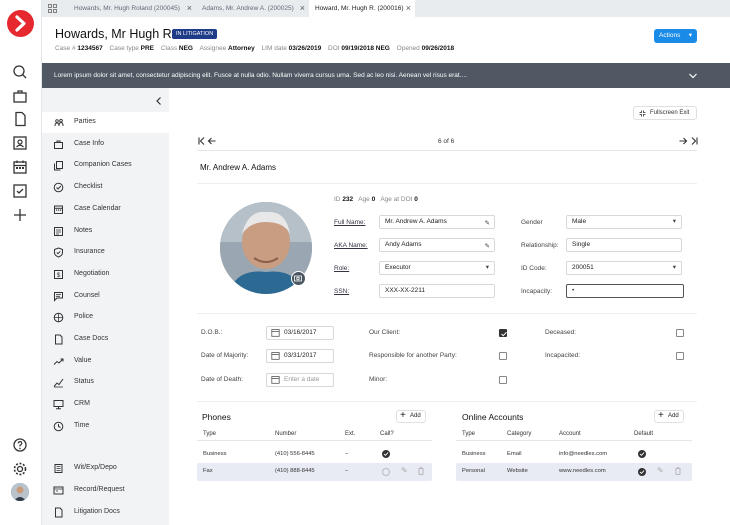  Describe the element at coordinates (503, 380) in the screenshot. I see `minor-checkbox` at that location.